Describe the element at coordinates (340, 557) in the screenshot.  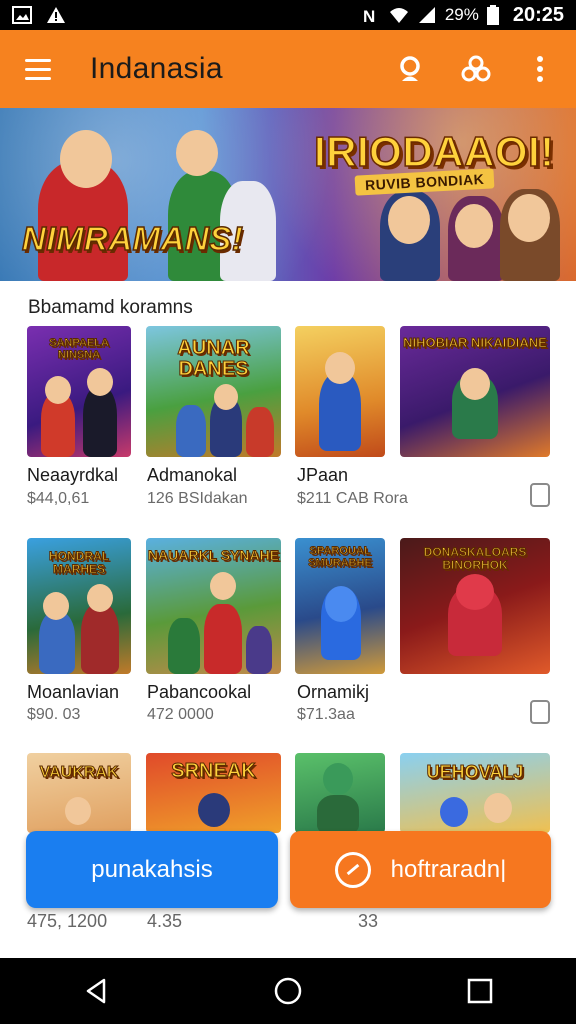
I see `game-thumbnail-title: SPAROUAL SMURABHE` at that location.